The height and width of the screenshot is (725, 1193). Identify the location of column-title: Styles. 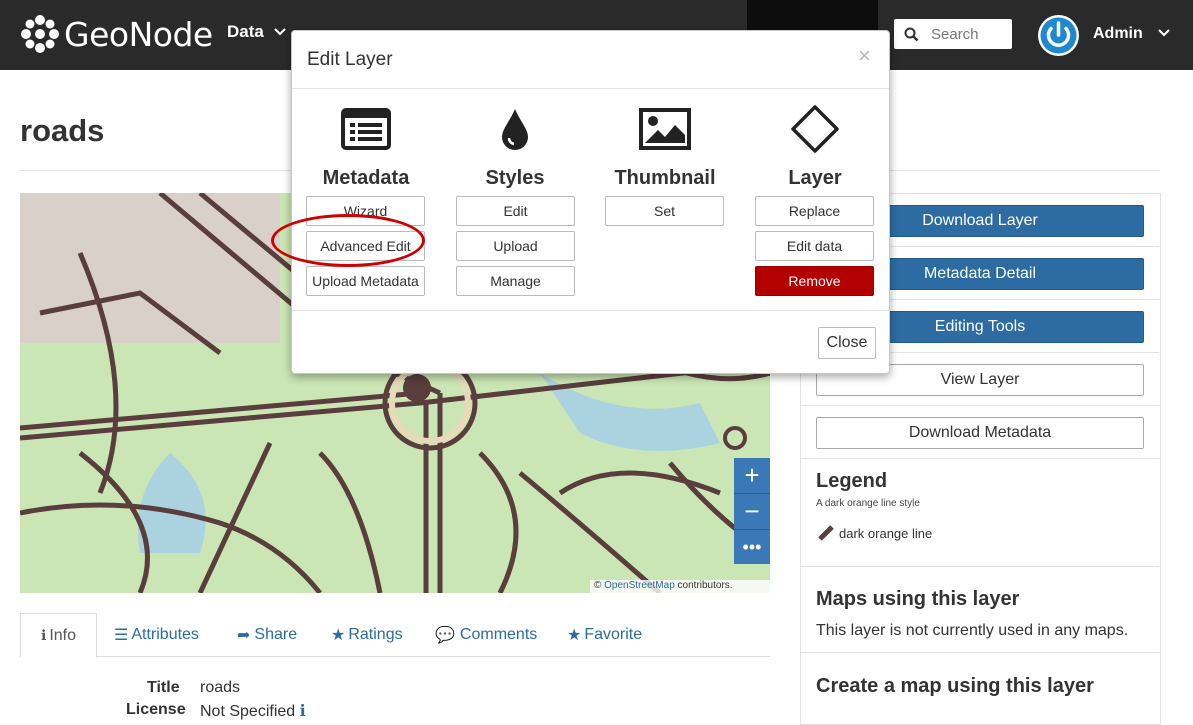
(515, 178).